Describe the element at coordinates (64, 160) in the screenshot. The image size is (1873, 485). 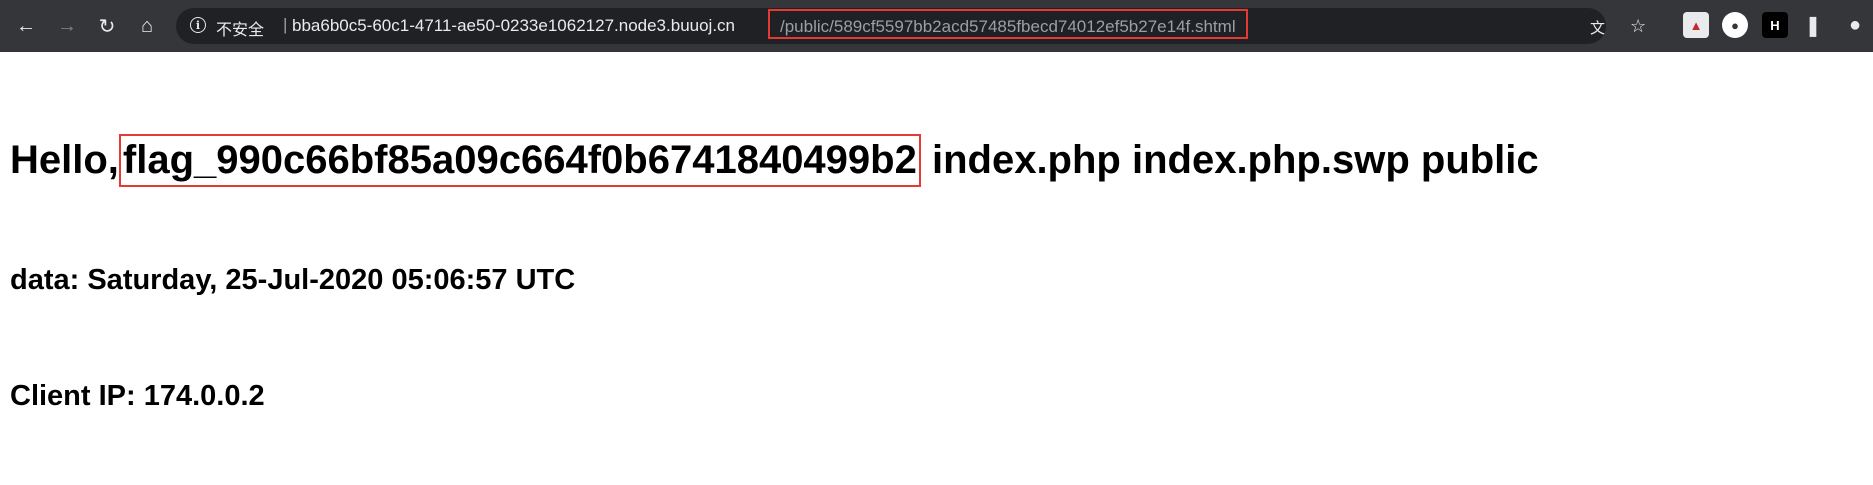
I see `hello-prefix: Hello,` at that location.